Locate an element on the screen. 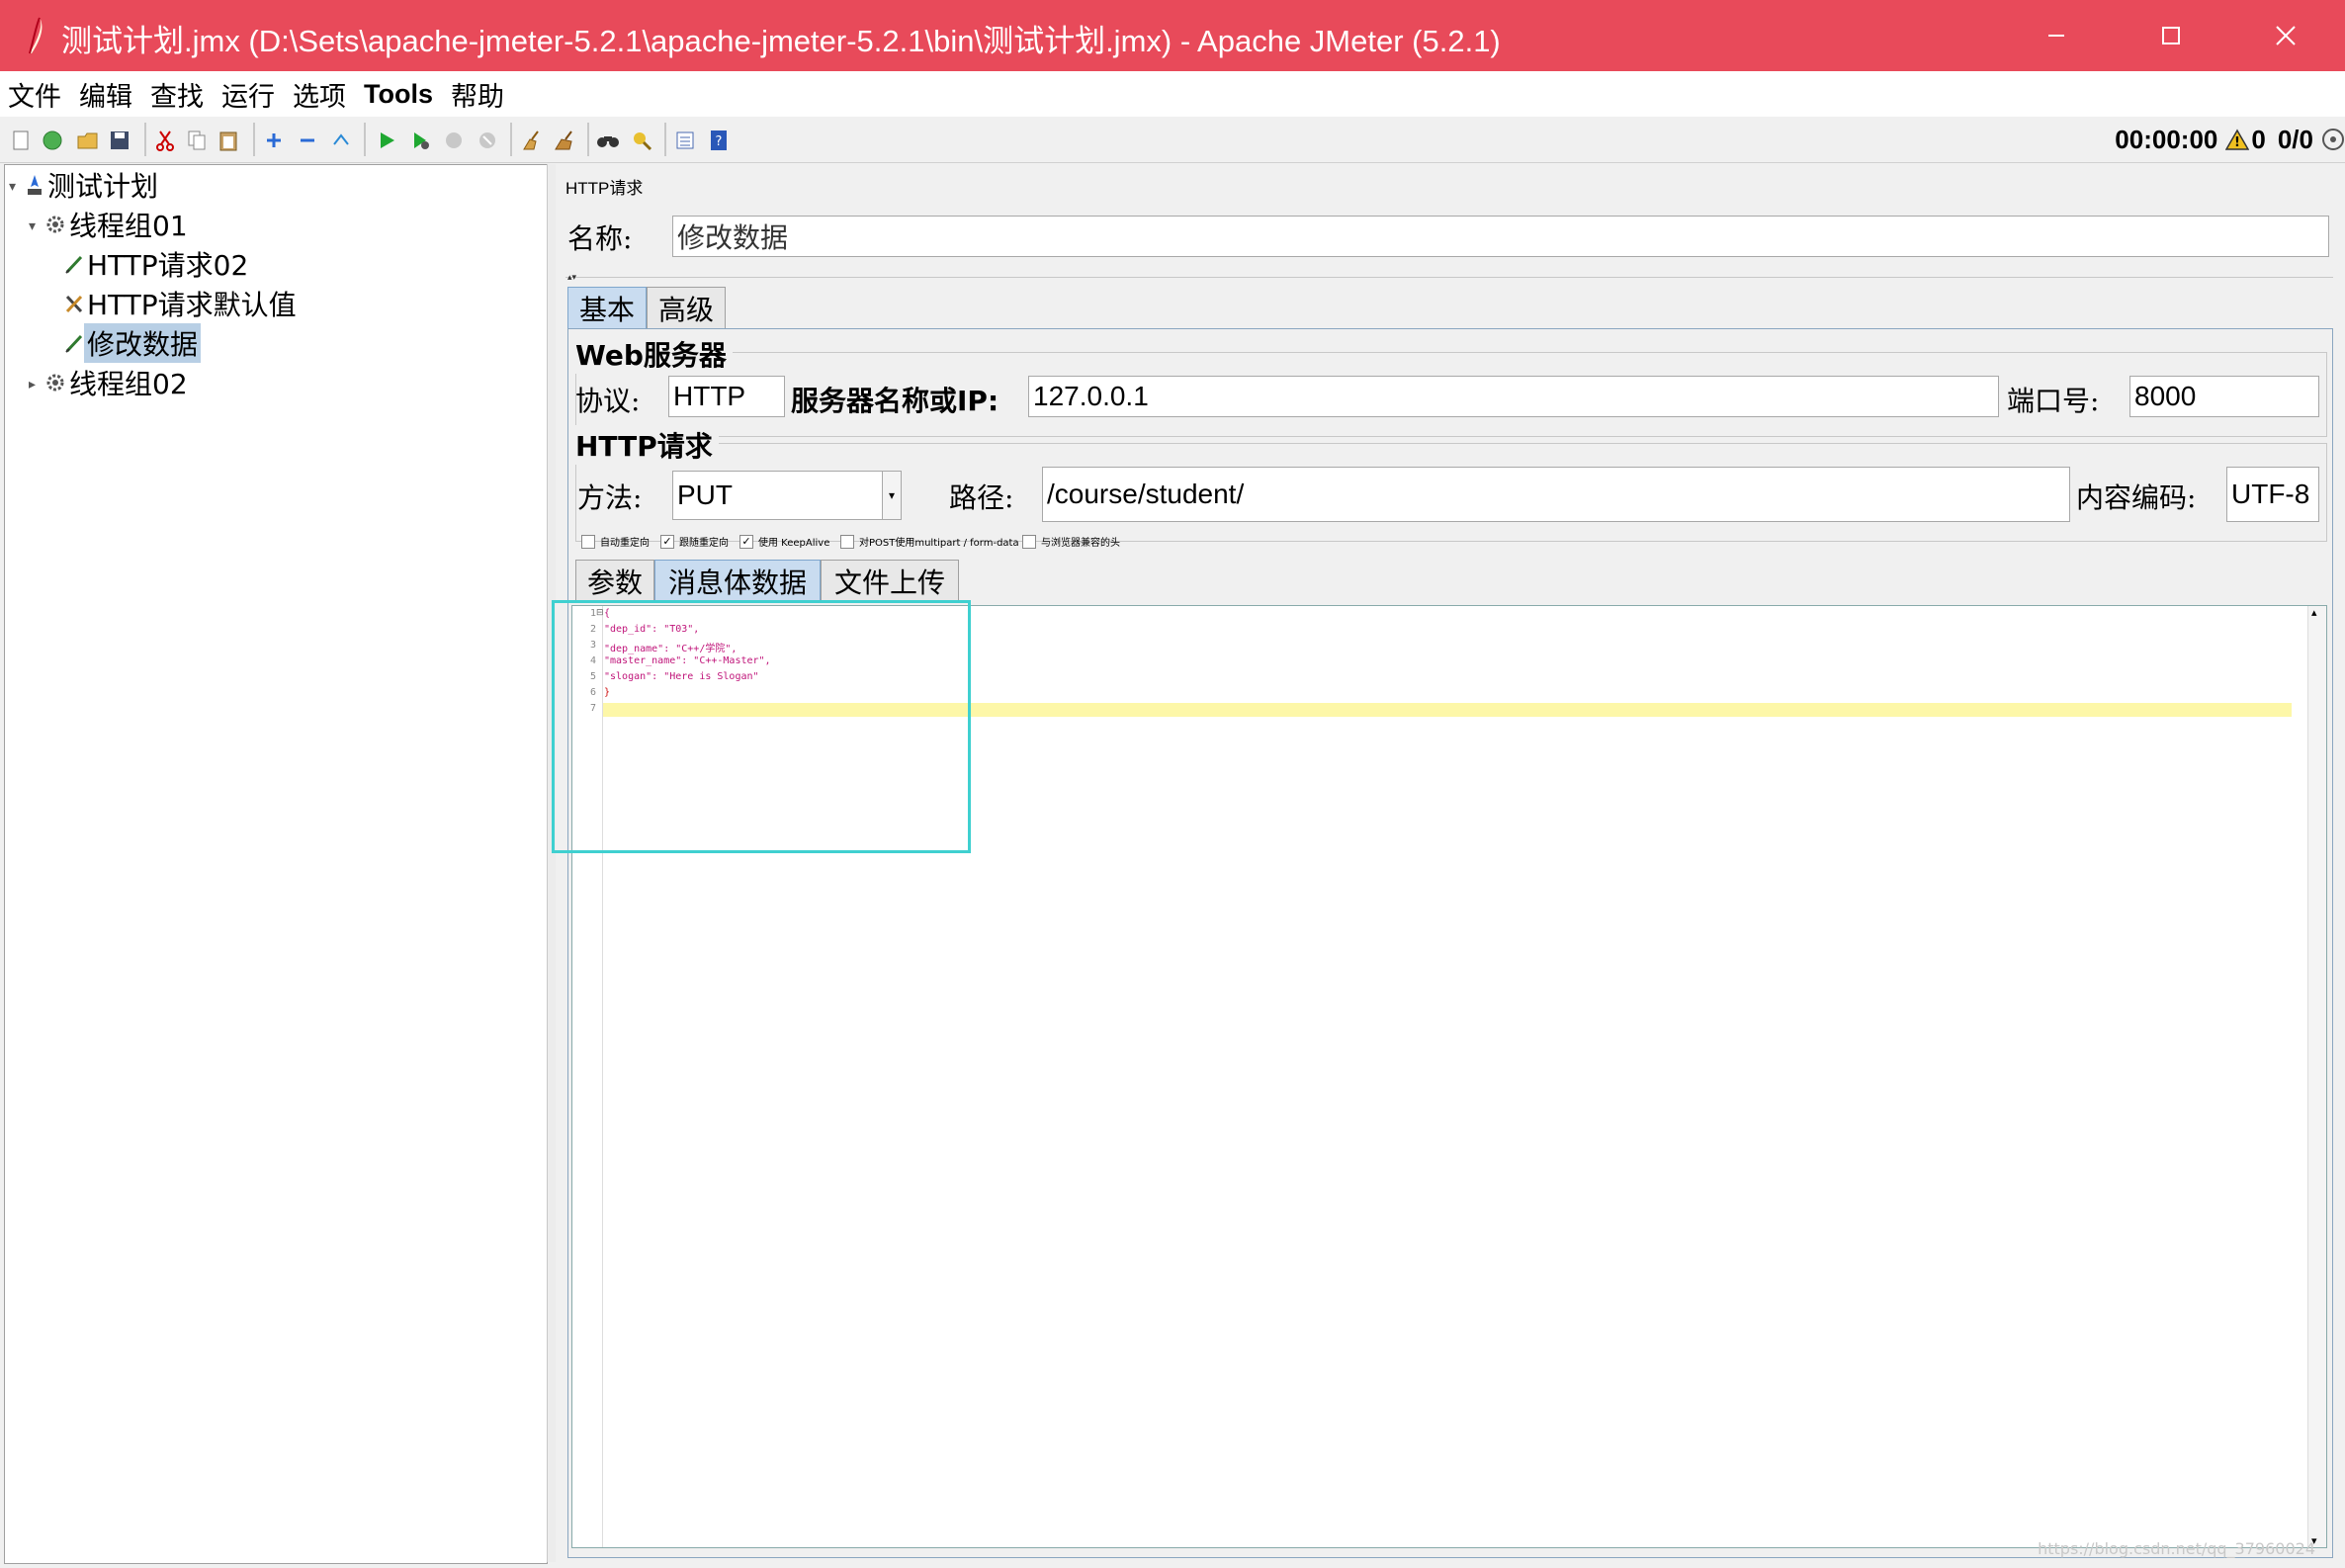 The width and height of the screenshot is (2345, 1568). start-no-pauses-button is located at coordinates (420, 140).